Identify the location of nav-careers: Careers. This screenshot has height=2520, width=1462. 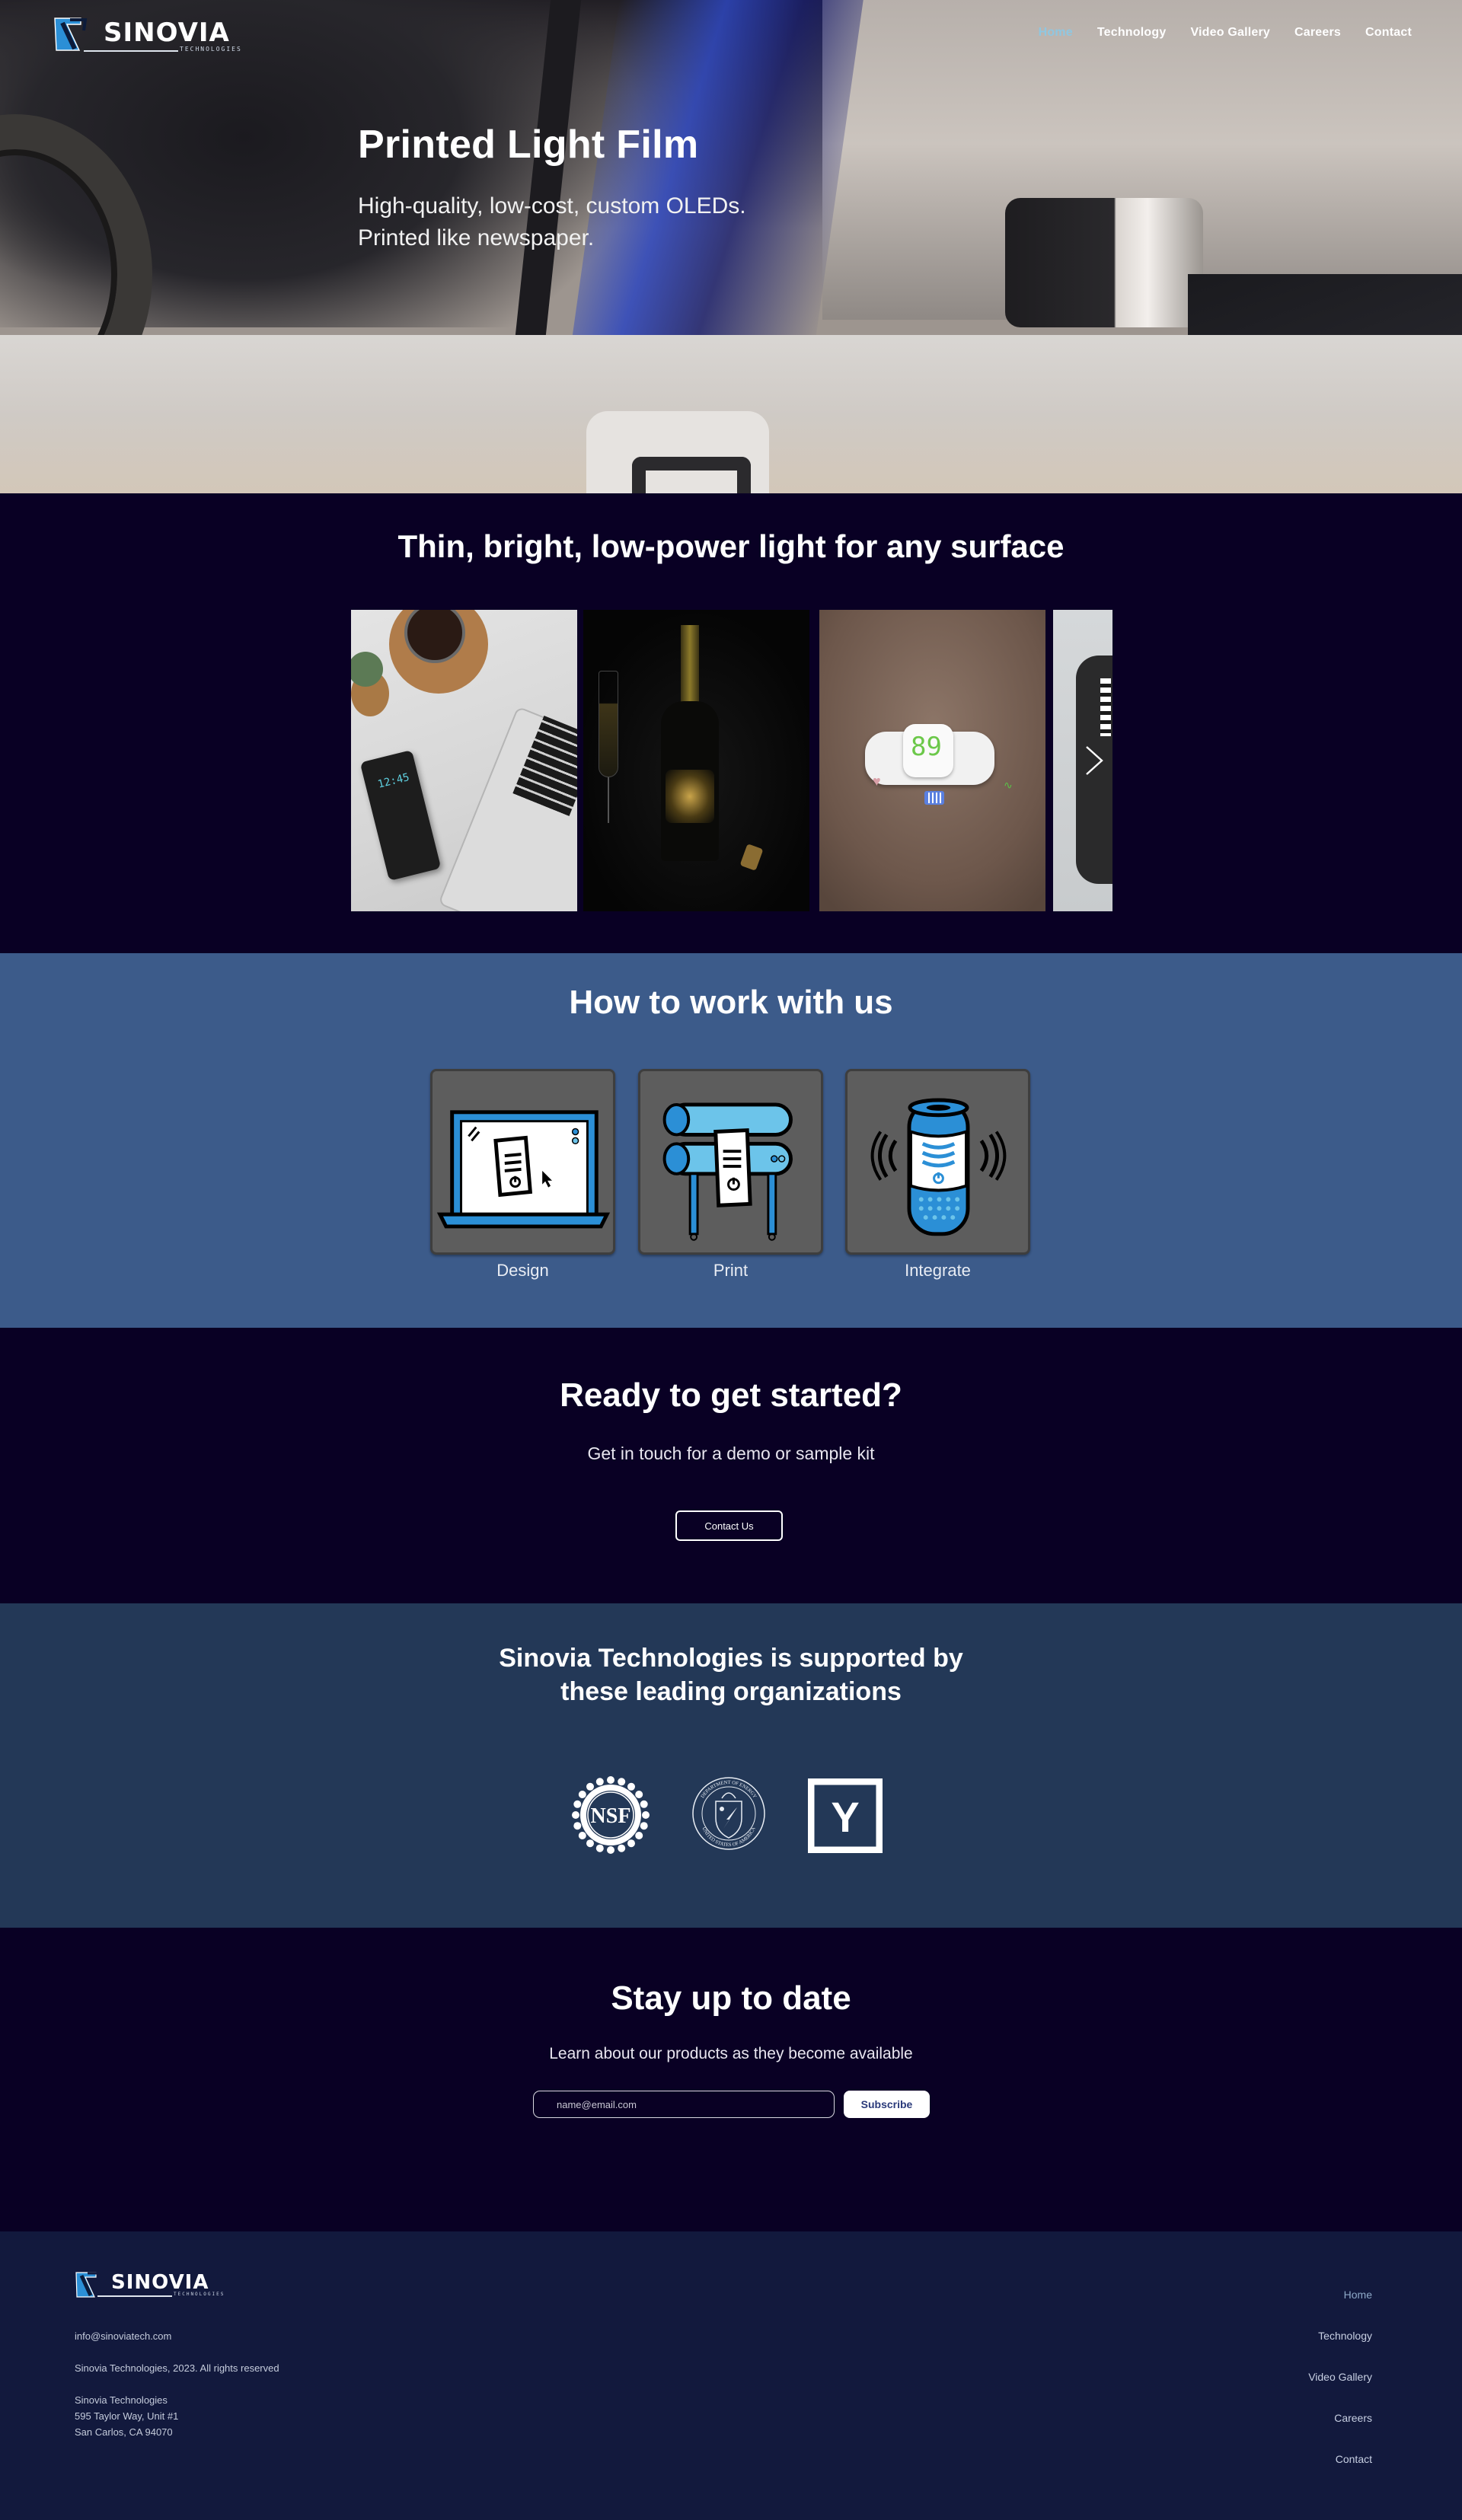
(1317, 33).